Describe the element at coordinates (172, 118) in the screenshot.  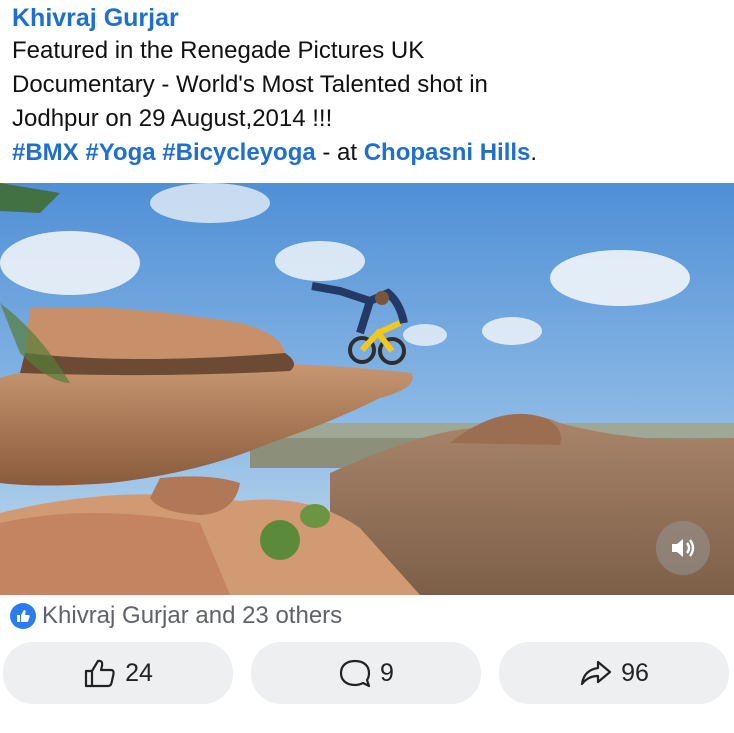
I see `post-caption-line-3: Jodhpur on 29 August,2014 !!!` at that location.